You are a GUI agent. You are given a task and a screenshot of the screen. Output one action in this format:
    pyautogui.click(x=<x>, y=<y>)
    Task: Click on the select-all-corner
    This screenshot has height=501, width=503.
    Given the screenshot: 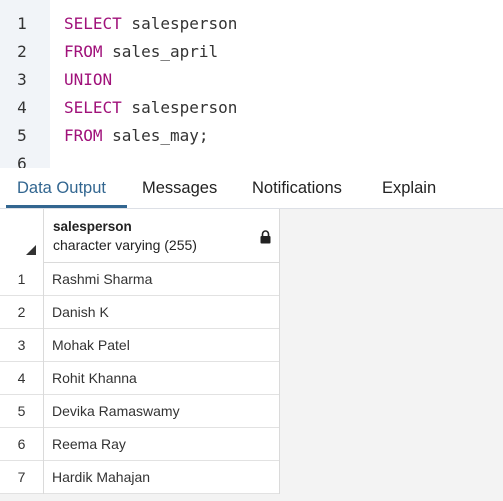 What is the action you would take?
    pyautogui.click(x=22, y=236)
    